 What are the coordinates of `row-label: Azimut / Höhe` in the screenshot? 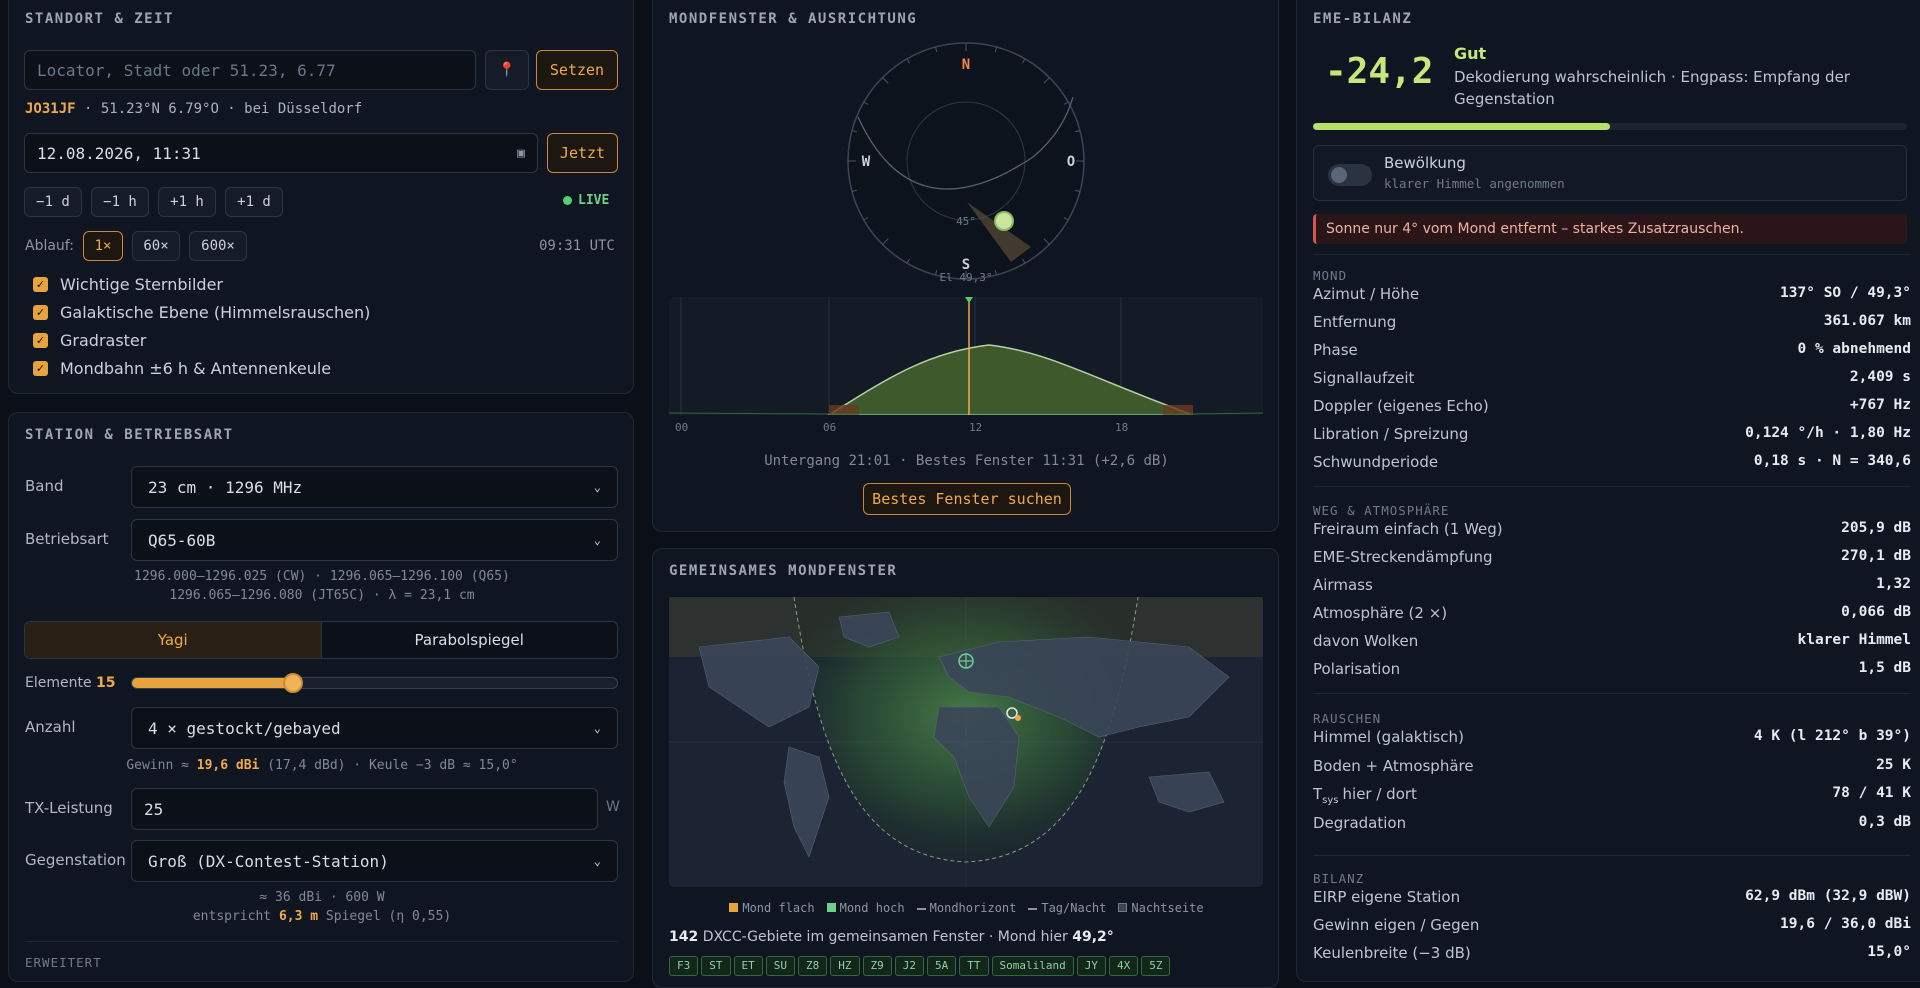 It's located at (1366, 294).